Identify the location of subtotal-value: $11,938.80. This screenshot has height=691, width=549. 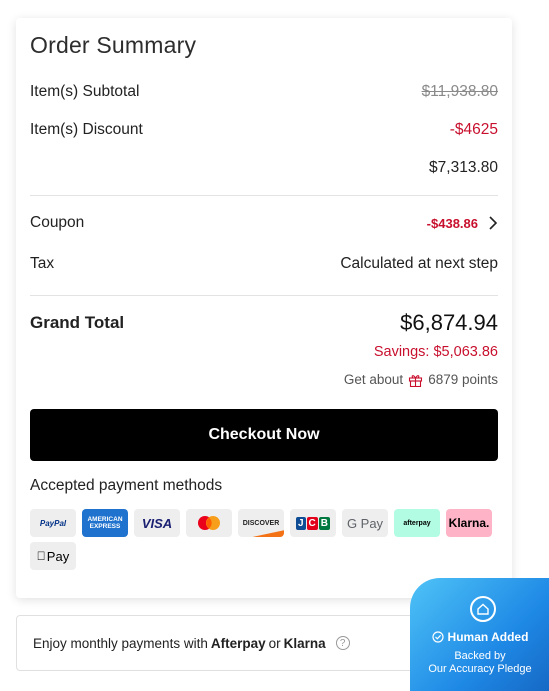
(459, 91).